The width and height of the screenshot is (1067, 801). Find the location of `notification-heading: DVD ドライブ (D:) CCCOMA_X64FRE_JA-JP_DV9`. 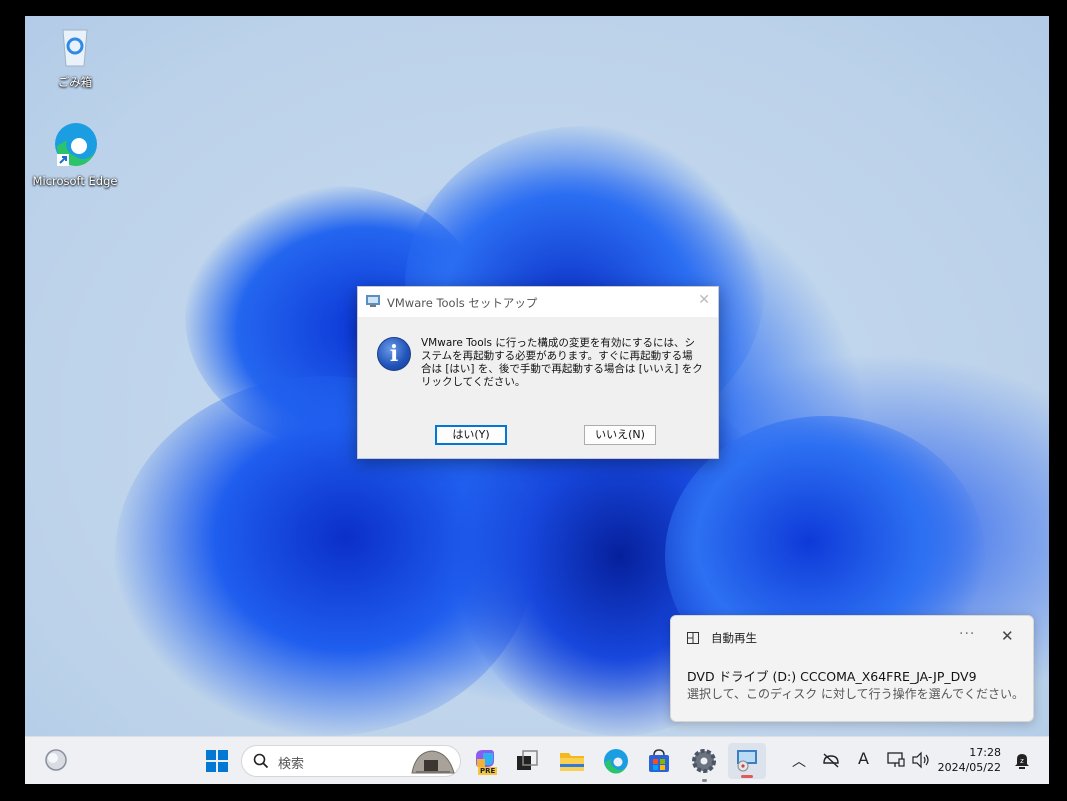

notification-heading: DVD ドライブ (D:) CCCOMA_X64FRE_JA-JP_DV9 is located at coordinates (832, 676).